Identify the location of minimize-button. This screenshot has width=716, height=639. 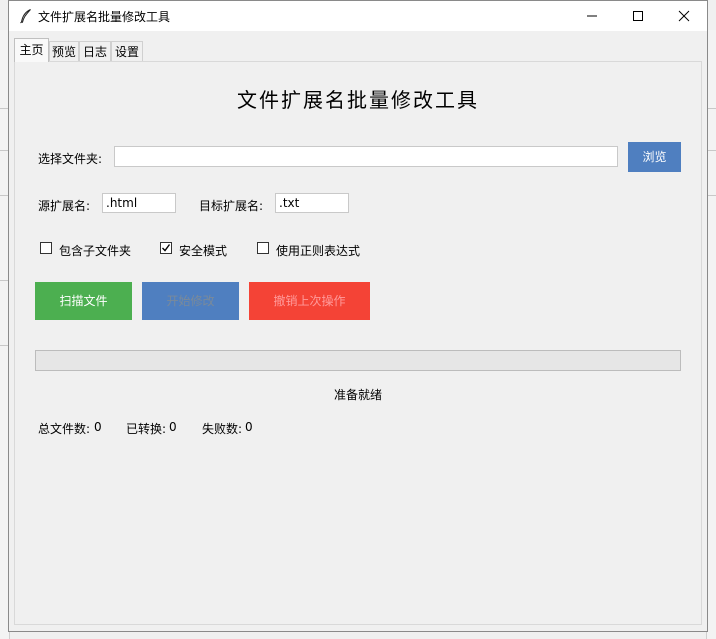
(592, 16).